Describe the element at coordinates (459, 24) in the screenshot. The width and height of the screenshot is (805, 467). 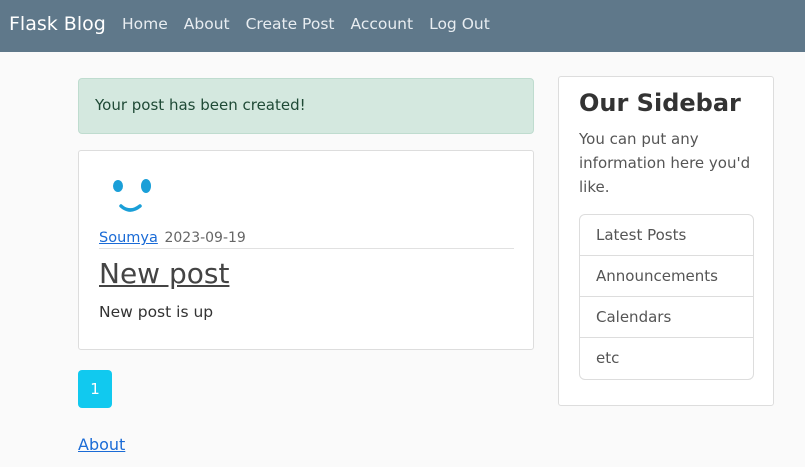
I see `nav-logout-link: Log Out` at that location.